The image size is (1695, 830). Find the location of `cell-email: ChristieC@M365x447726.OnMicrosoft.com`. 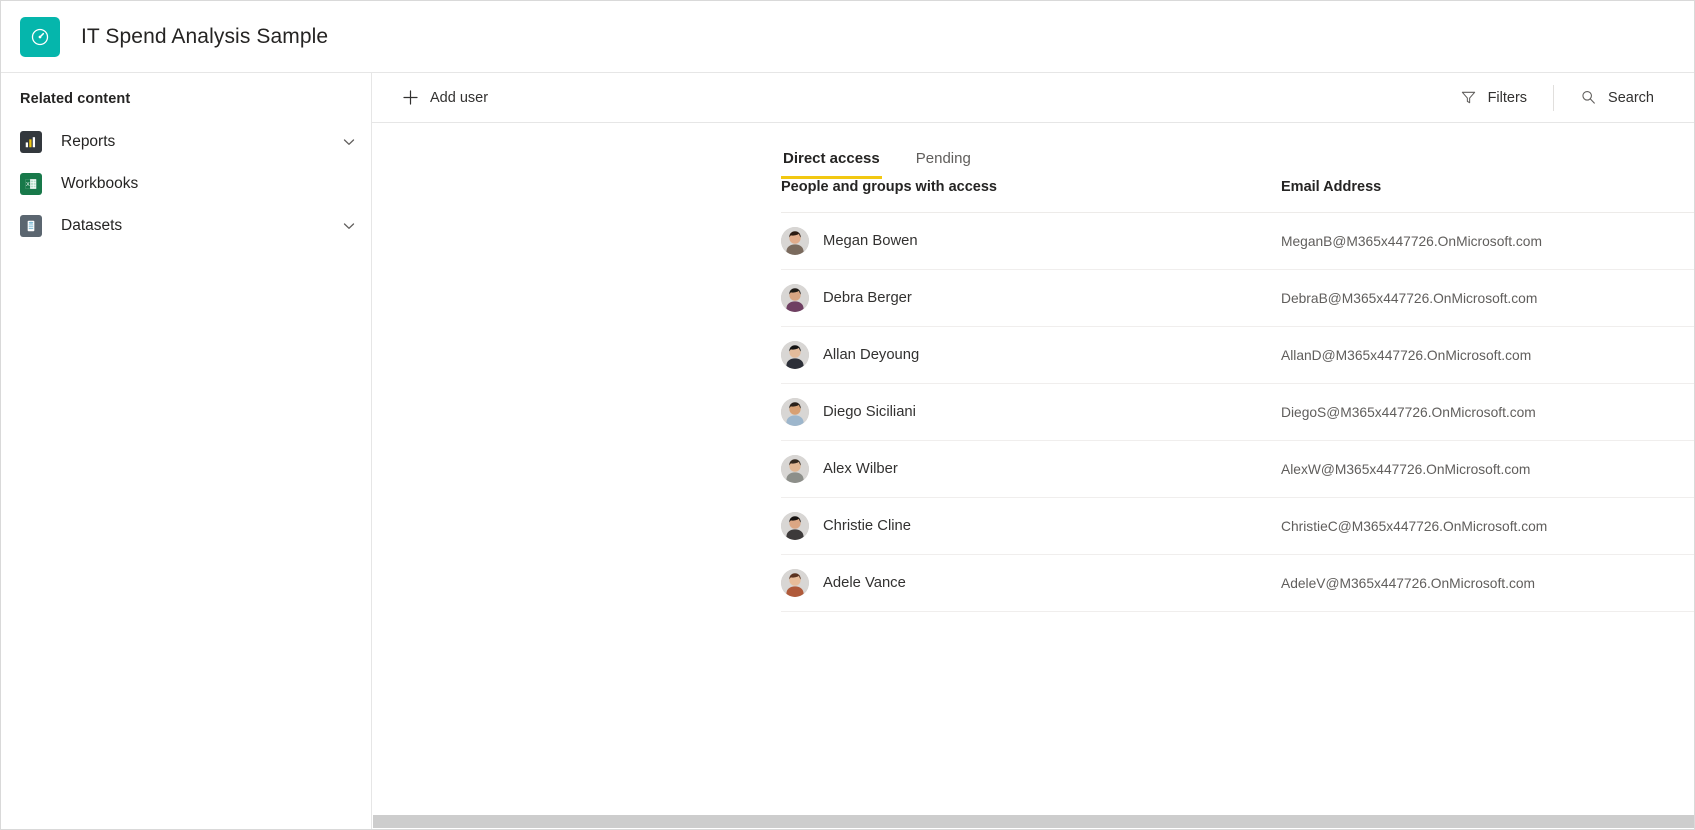

cell-email: ChristieC@M365x447726.OnMicrosoft.com is located at coordinates (1487, 526).